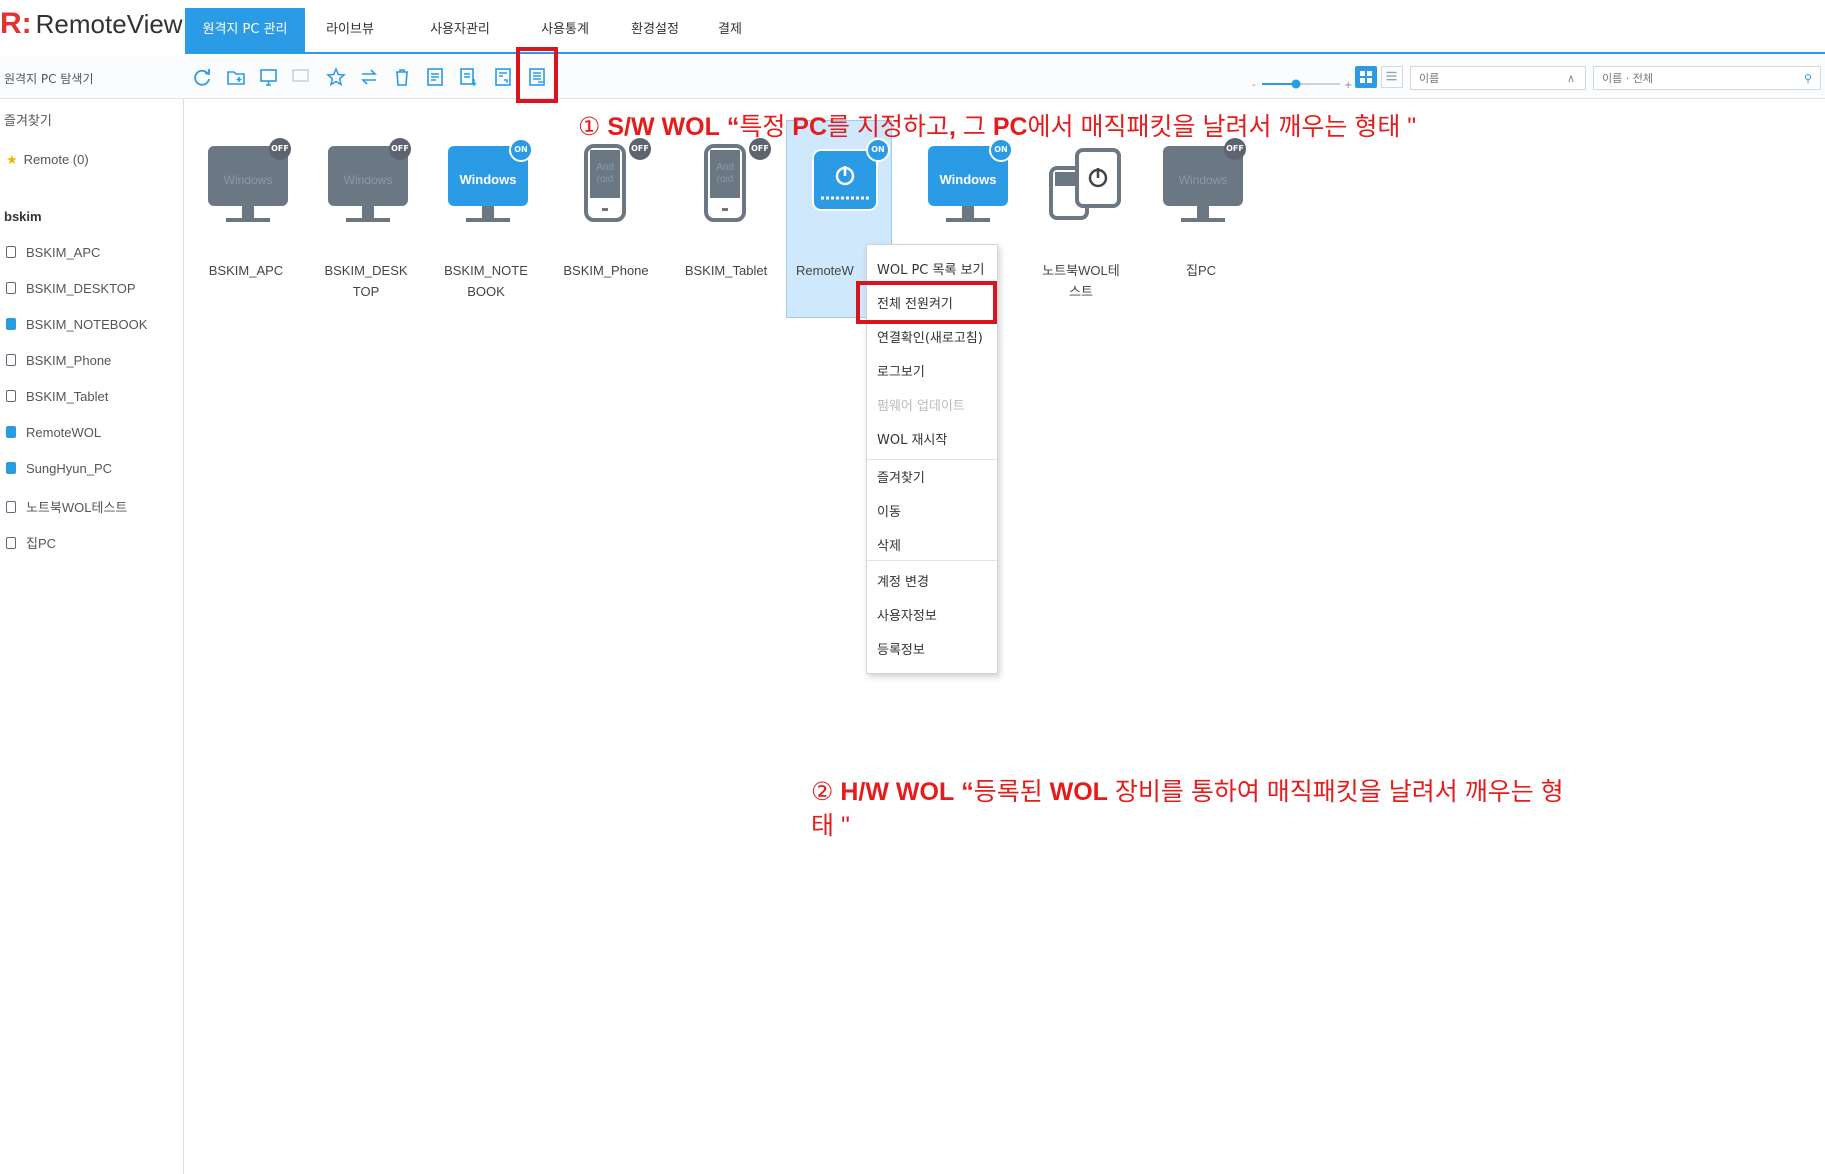  I want to click on annotation-hw-wol-line2: 태 ", so click(830, 826).